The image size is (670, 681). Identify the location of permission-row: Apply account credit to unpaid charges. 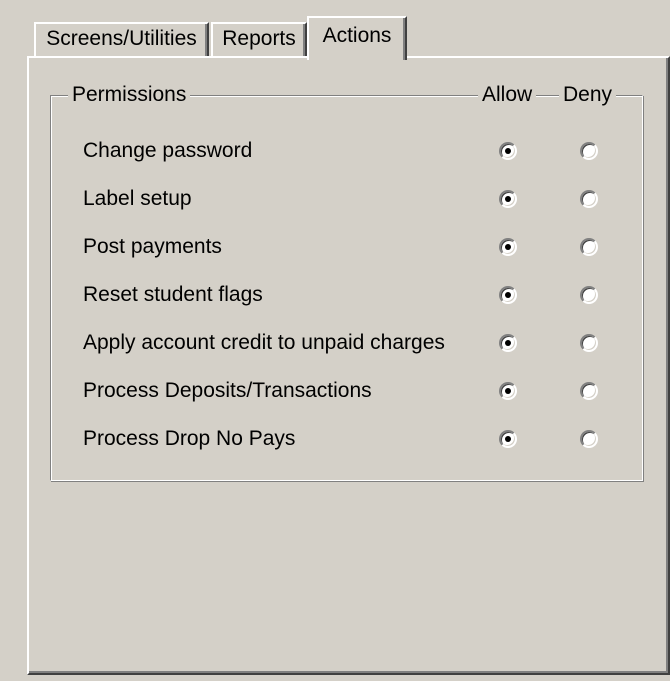
(347, 343).